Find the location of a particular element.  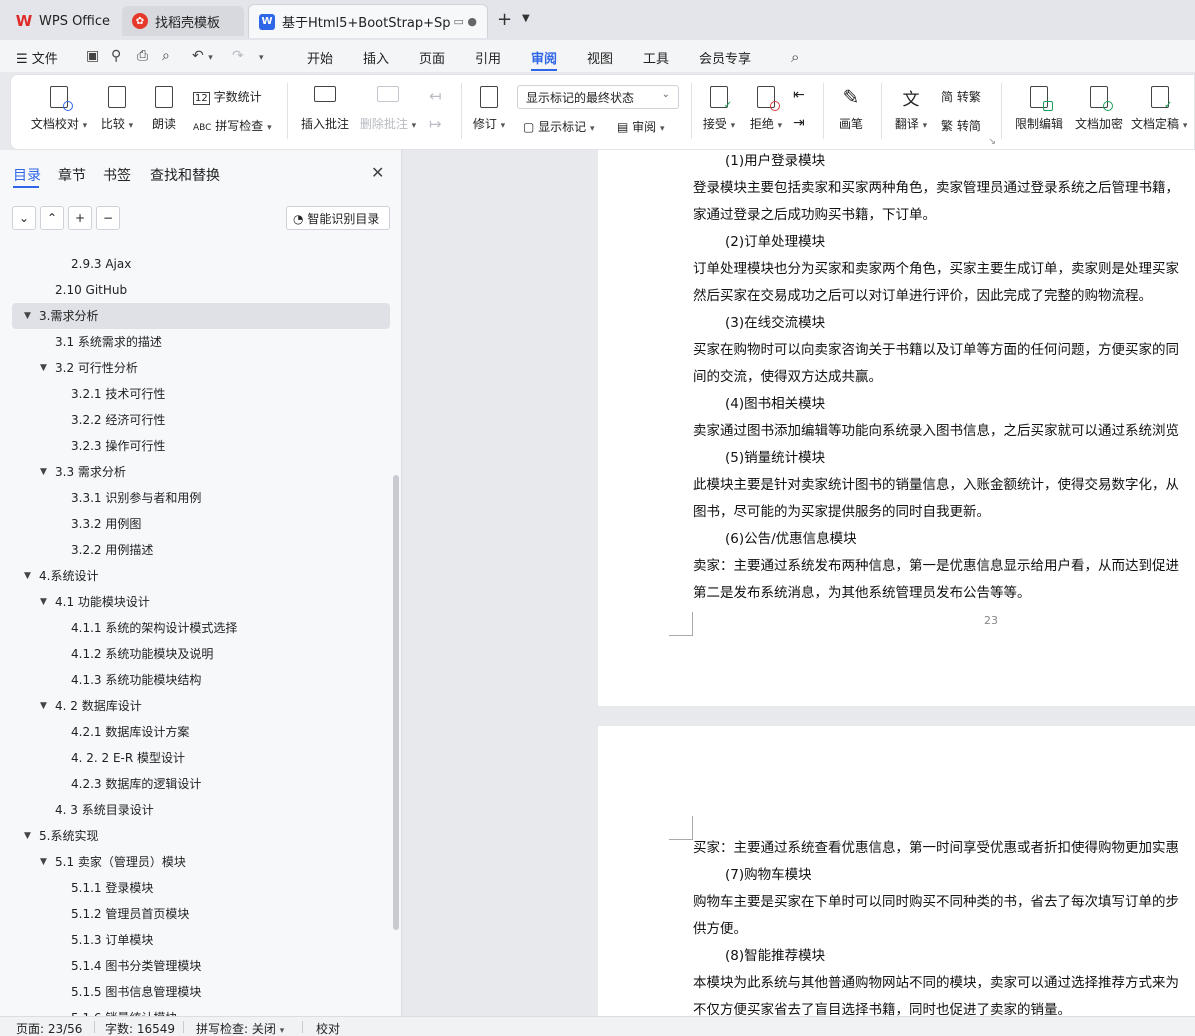

next-change-icon: ⇥ is located at coordinates (799, 123).